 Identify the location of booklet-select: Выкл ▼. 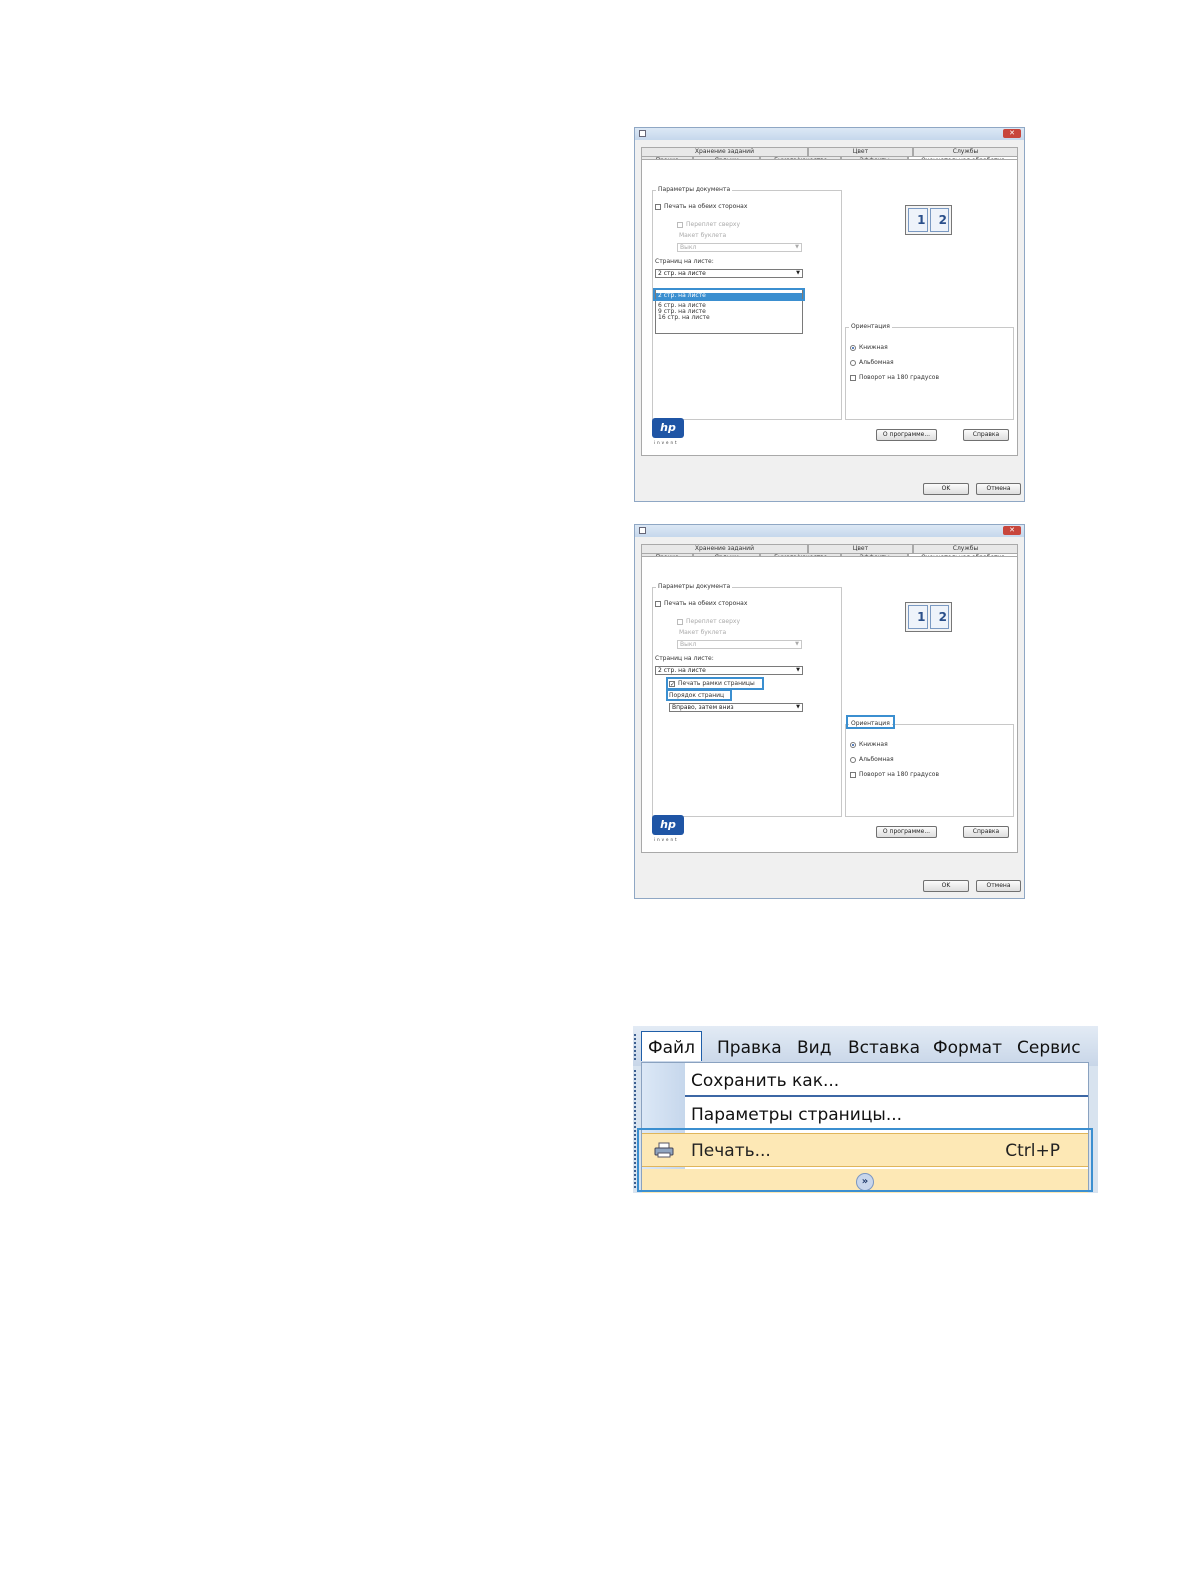
(739, 247).